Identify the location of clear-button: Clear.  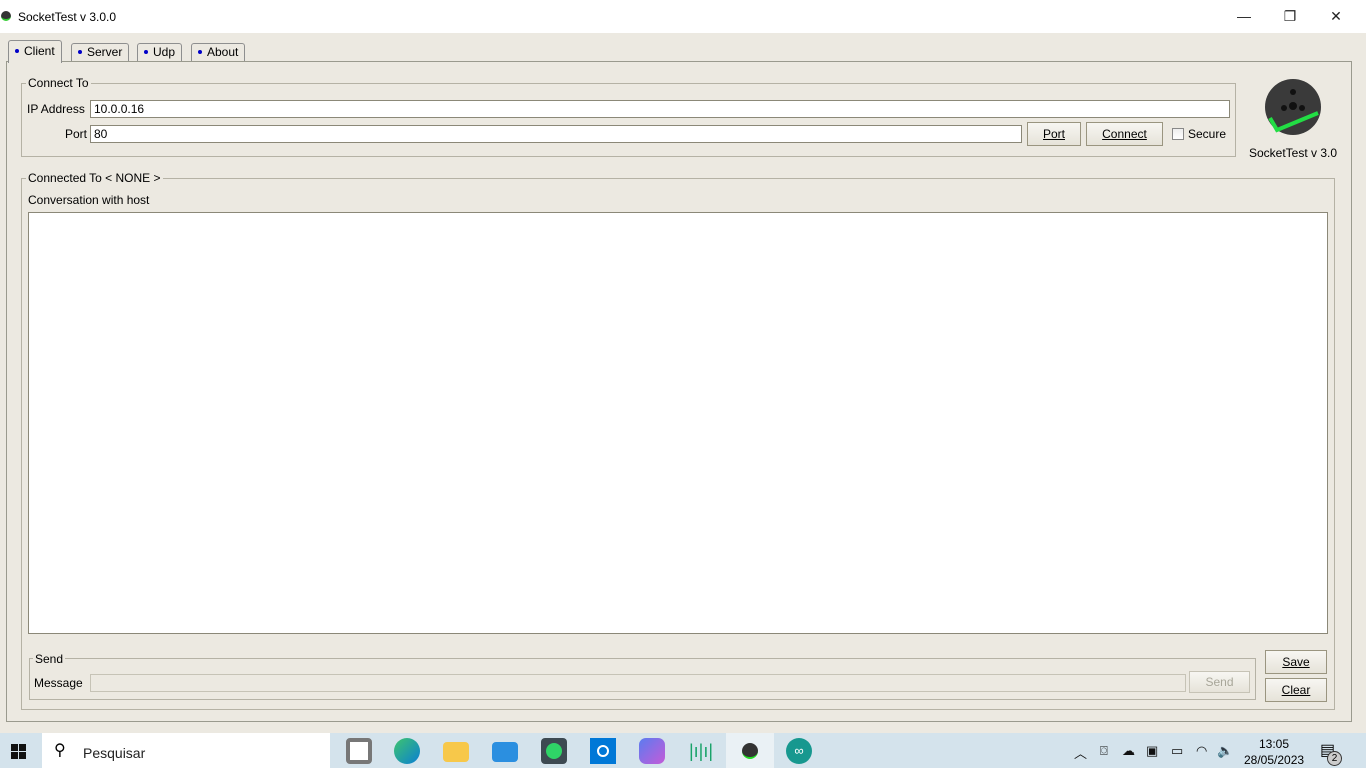
(1296, 690).